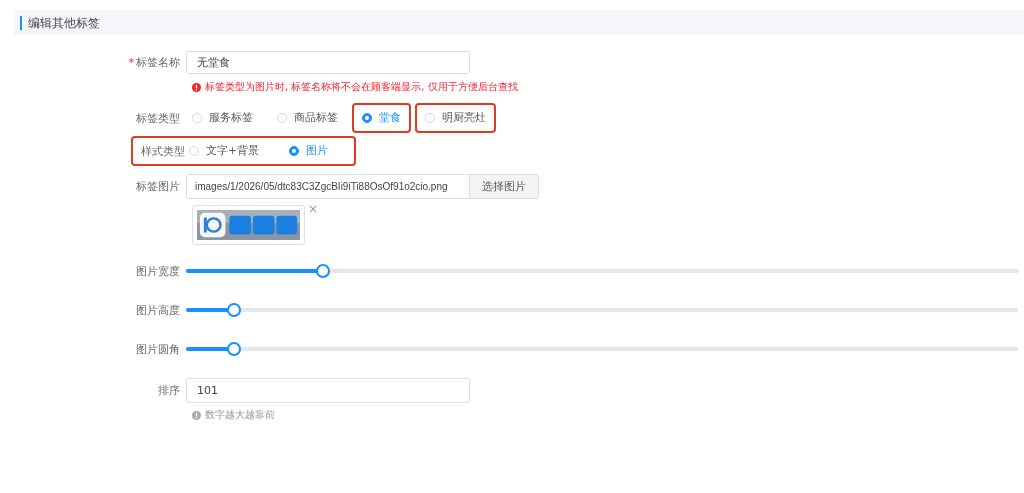  Describe the element at coordinates (158, 349) in the screenshot. I see `field-label: 图片圆角` at that location.